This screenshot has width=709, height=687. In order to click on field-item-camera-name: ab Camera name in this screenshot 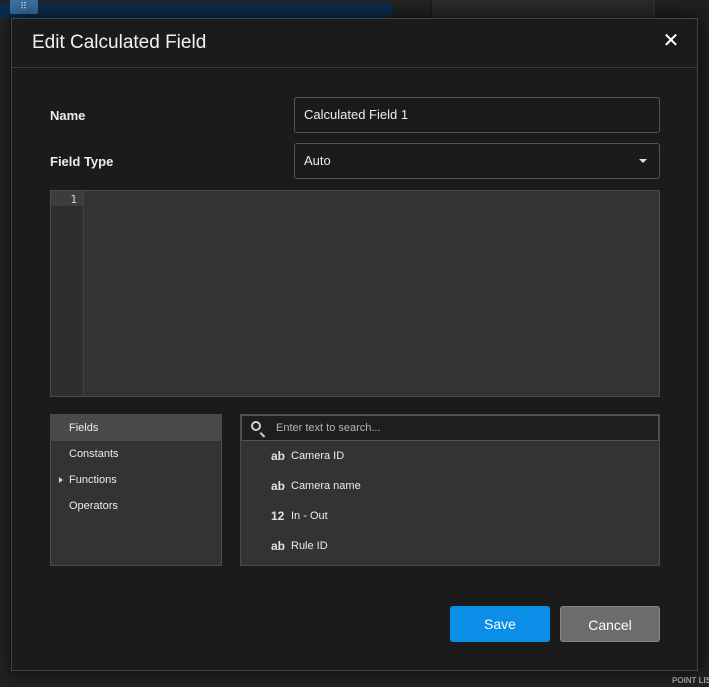, I will do `click(450, 486)`.